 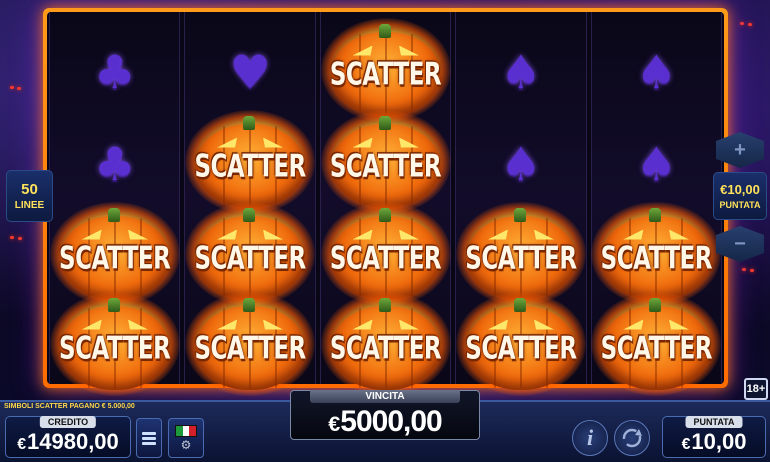 I want to click on credit-value: 14980,00, so click(x=73, y=441).